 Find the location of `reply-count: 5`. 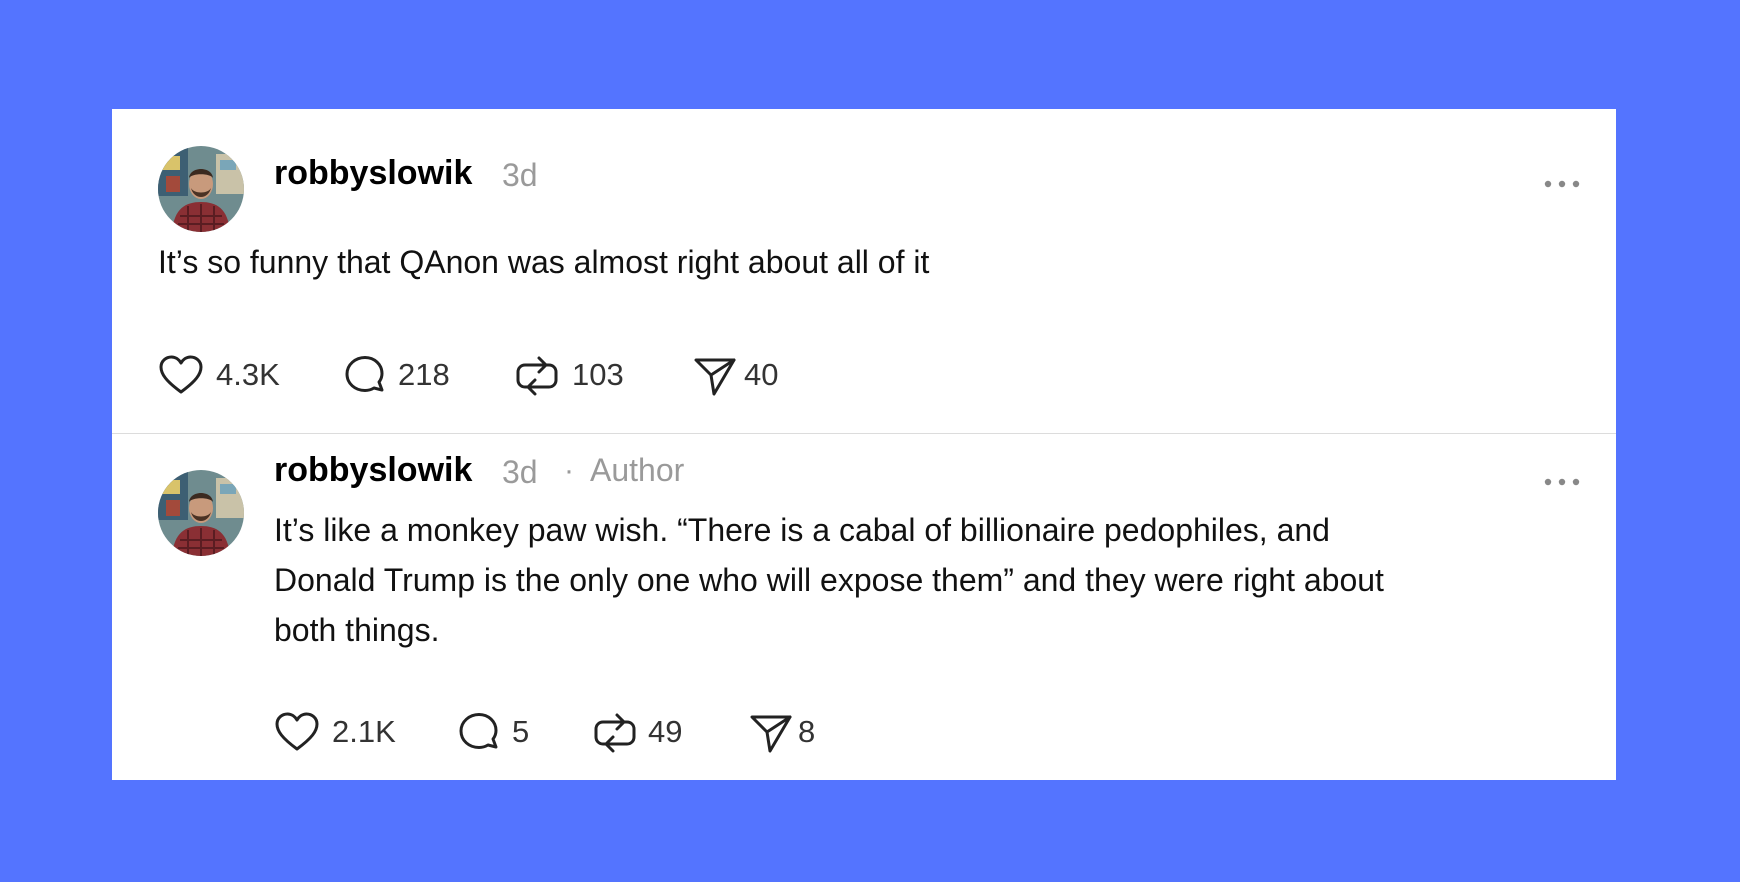

reply-count: 5 is located at coordinates (521, 731).